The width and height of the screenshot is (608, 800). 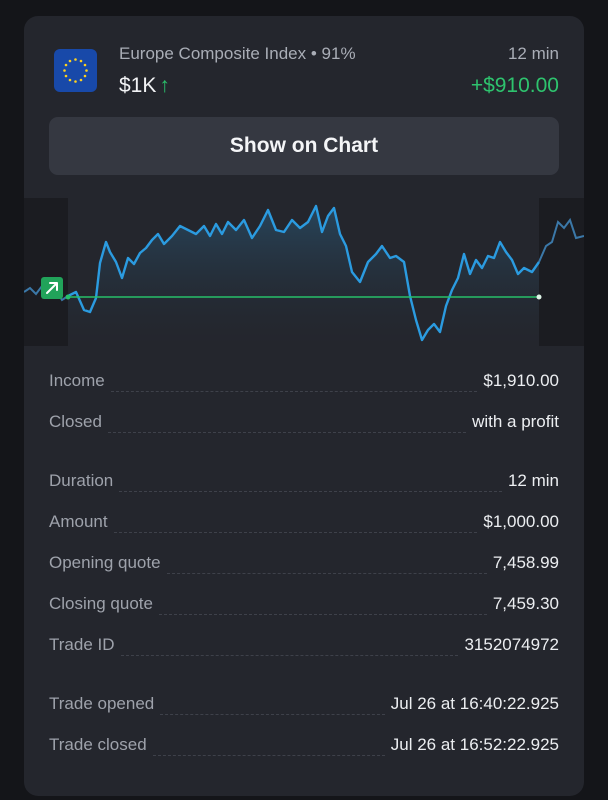 What do you see at coordinates (338, 53) in the screenshot?
I see `payout-percent: 91%` at bounding box center [338, 53].